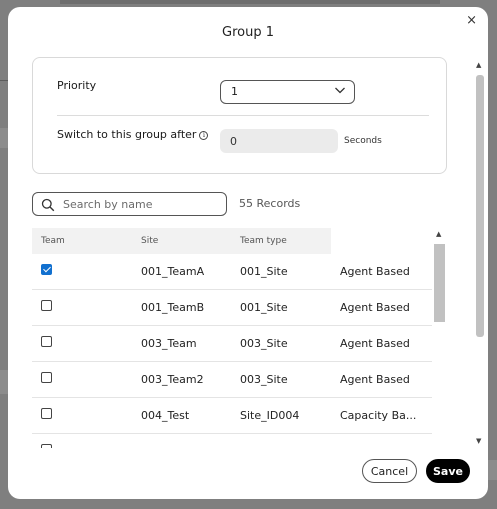 This screenshot has width=497, height=509. I want to click on dialog-scrollbar: ▲ ▼, so click(480, 252).